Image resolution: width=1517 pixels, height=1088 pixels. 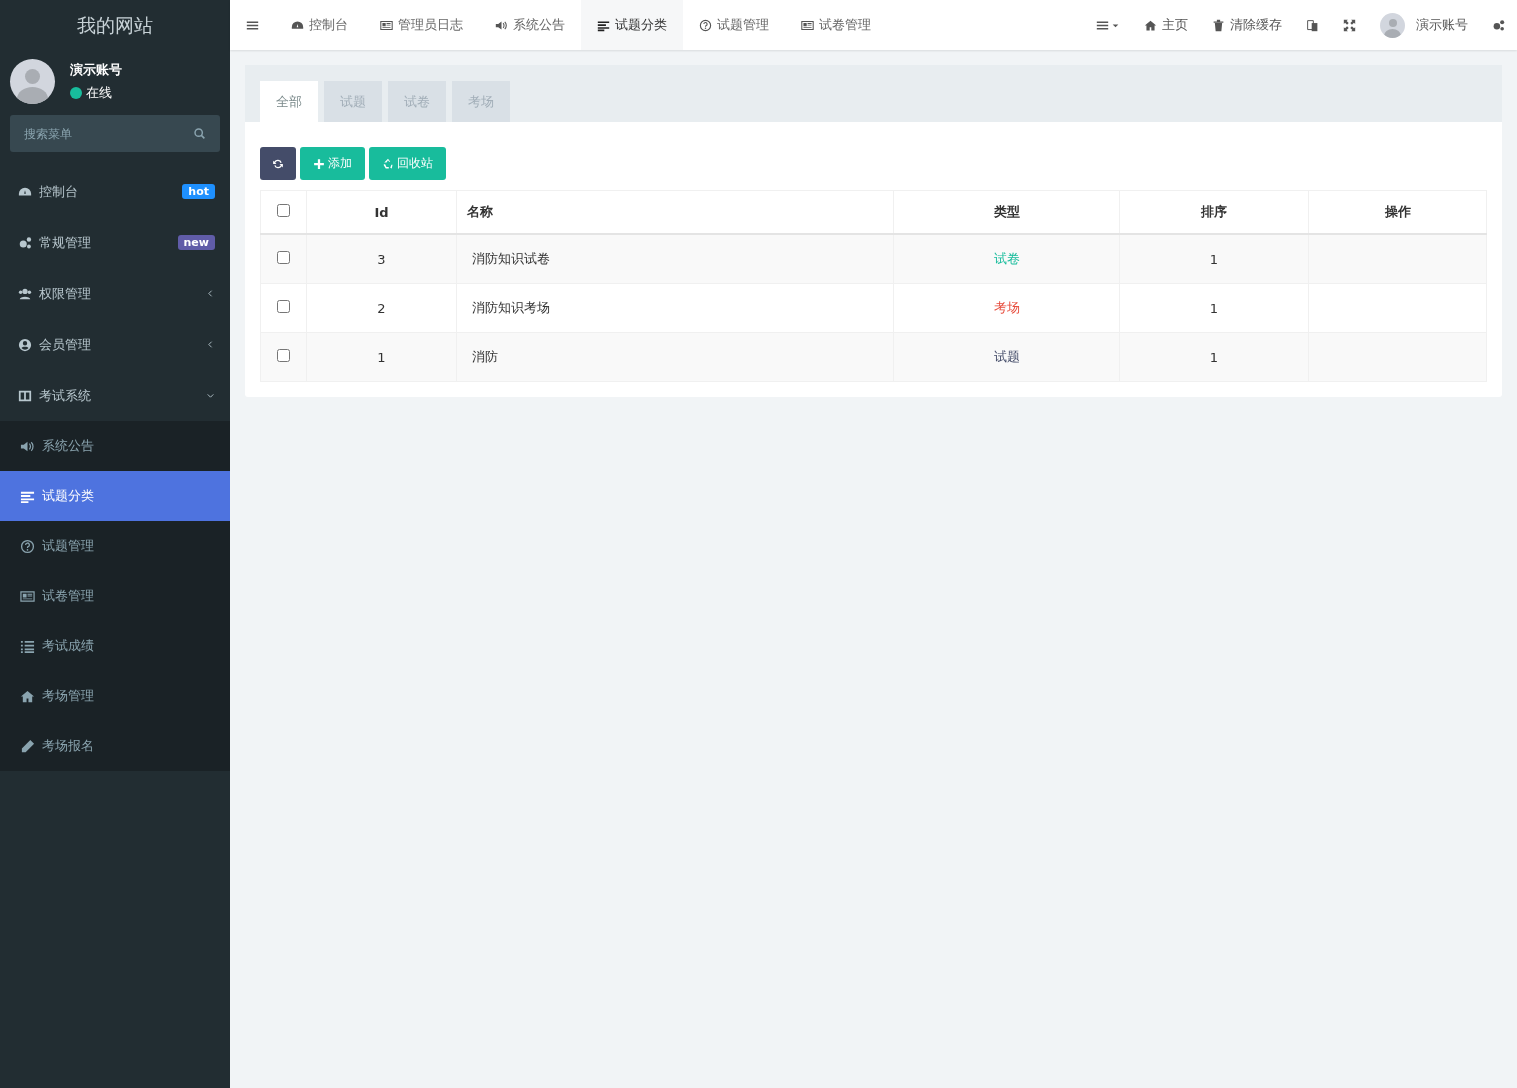 What do you see at coordinates (27, 646) in the screenshot?
I see `list-icon` at bounding box center [27, 646].